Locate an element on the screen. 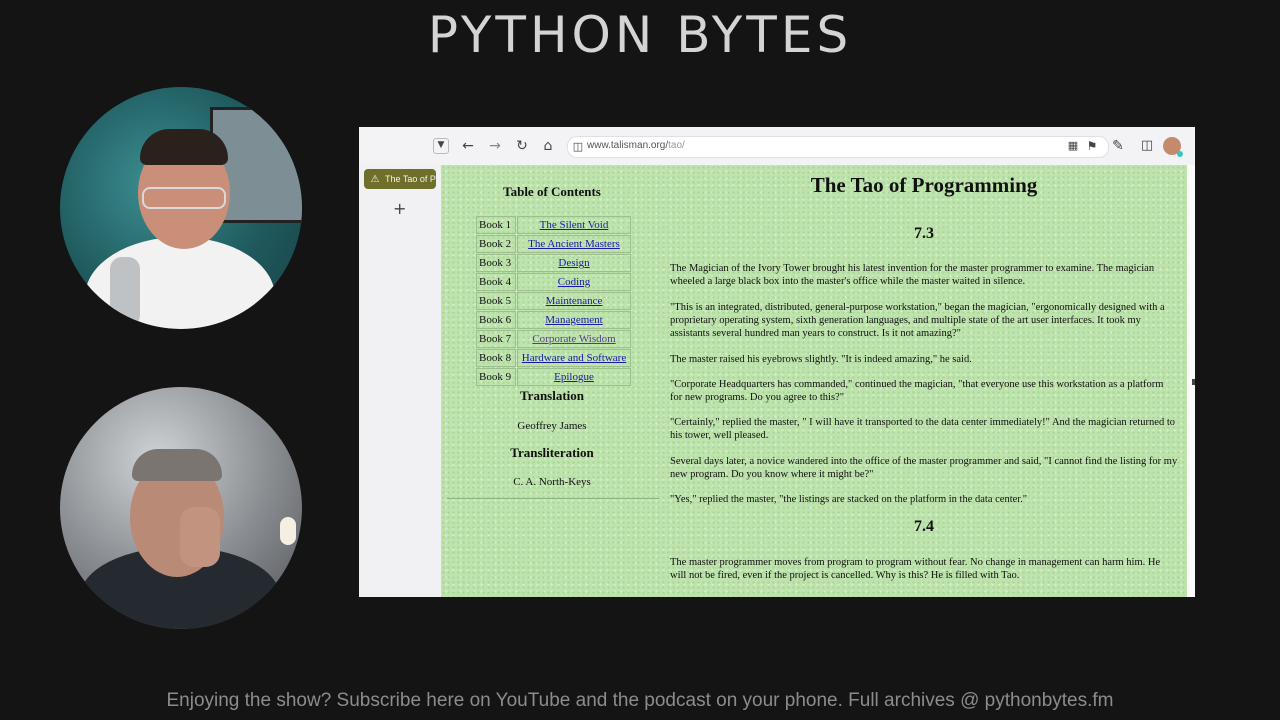  url-text: www.talisman.org/tao/ is located at coordinates (636, 145).